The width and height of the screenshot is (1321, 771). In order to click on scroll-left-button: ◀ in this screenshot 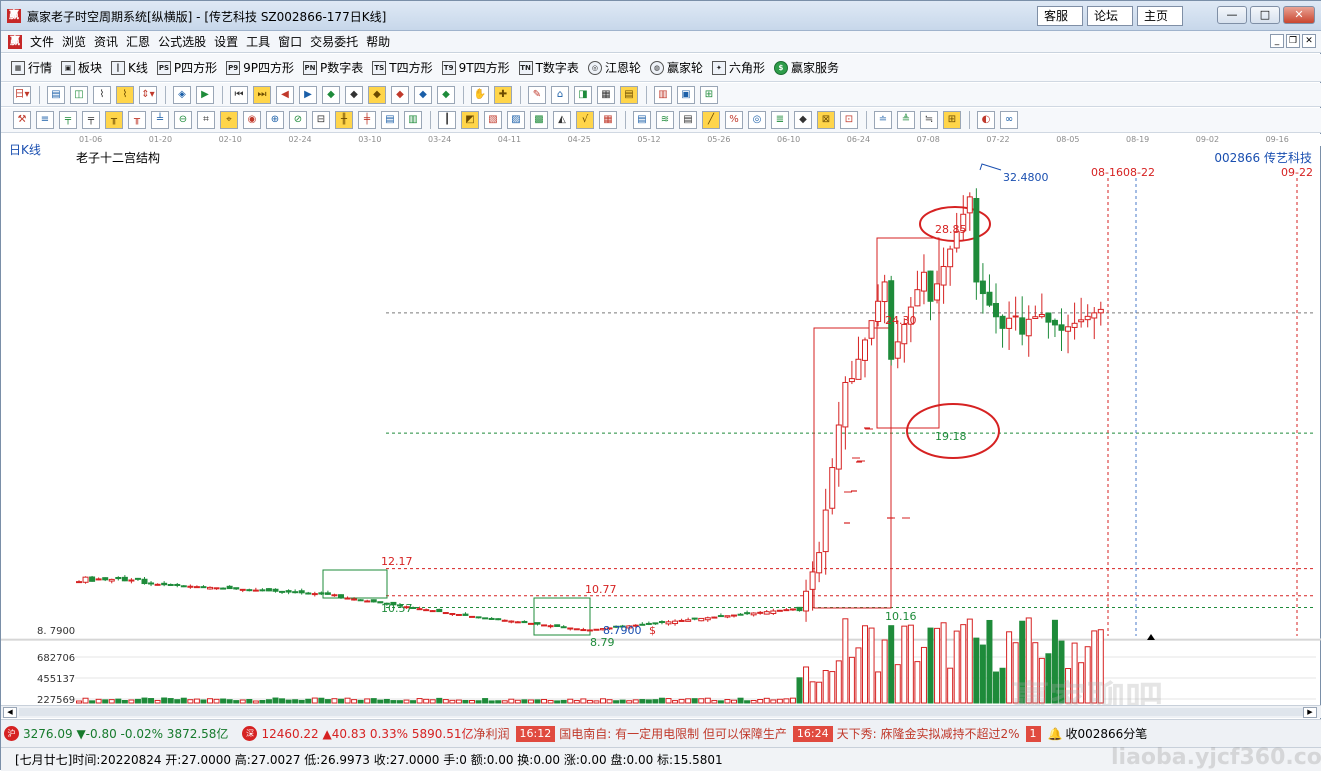, I will do `click(10, 712)`.